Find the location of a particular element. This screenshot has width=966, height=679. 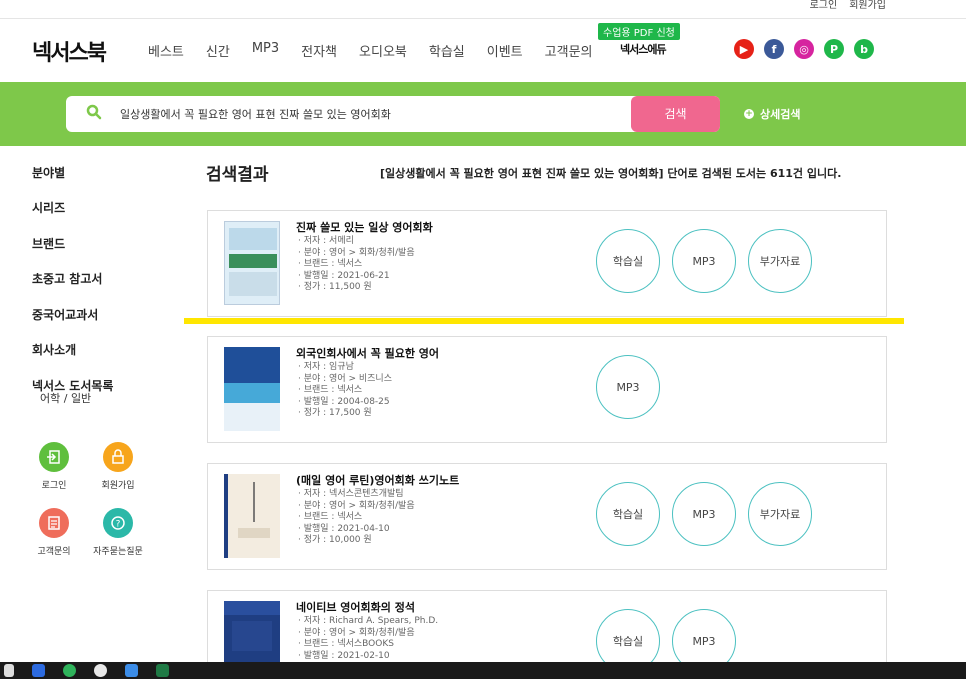

nav-study: 학습실 is located at coordinates (447, 50).